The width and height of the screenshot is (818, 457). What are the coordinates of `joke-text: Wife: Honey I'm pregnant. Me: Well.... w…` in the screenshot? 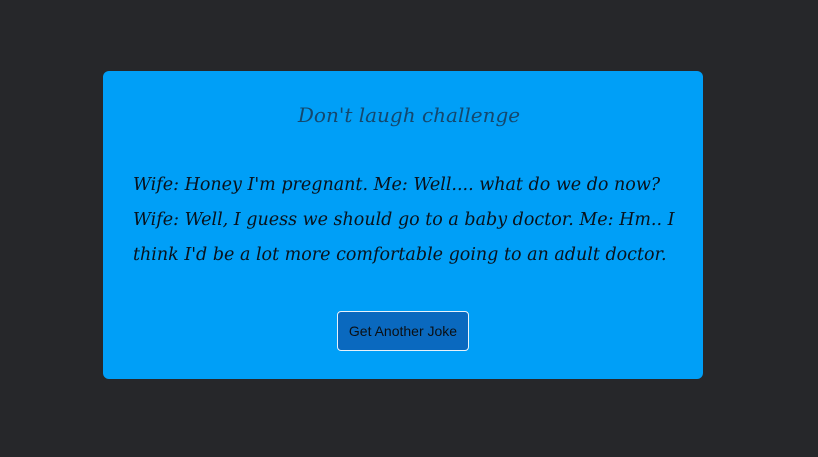 It's located at (404, 220).